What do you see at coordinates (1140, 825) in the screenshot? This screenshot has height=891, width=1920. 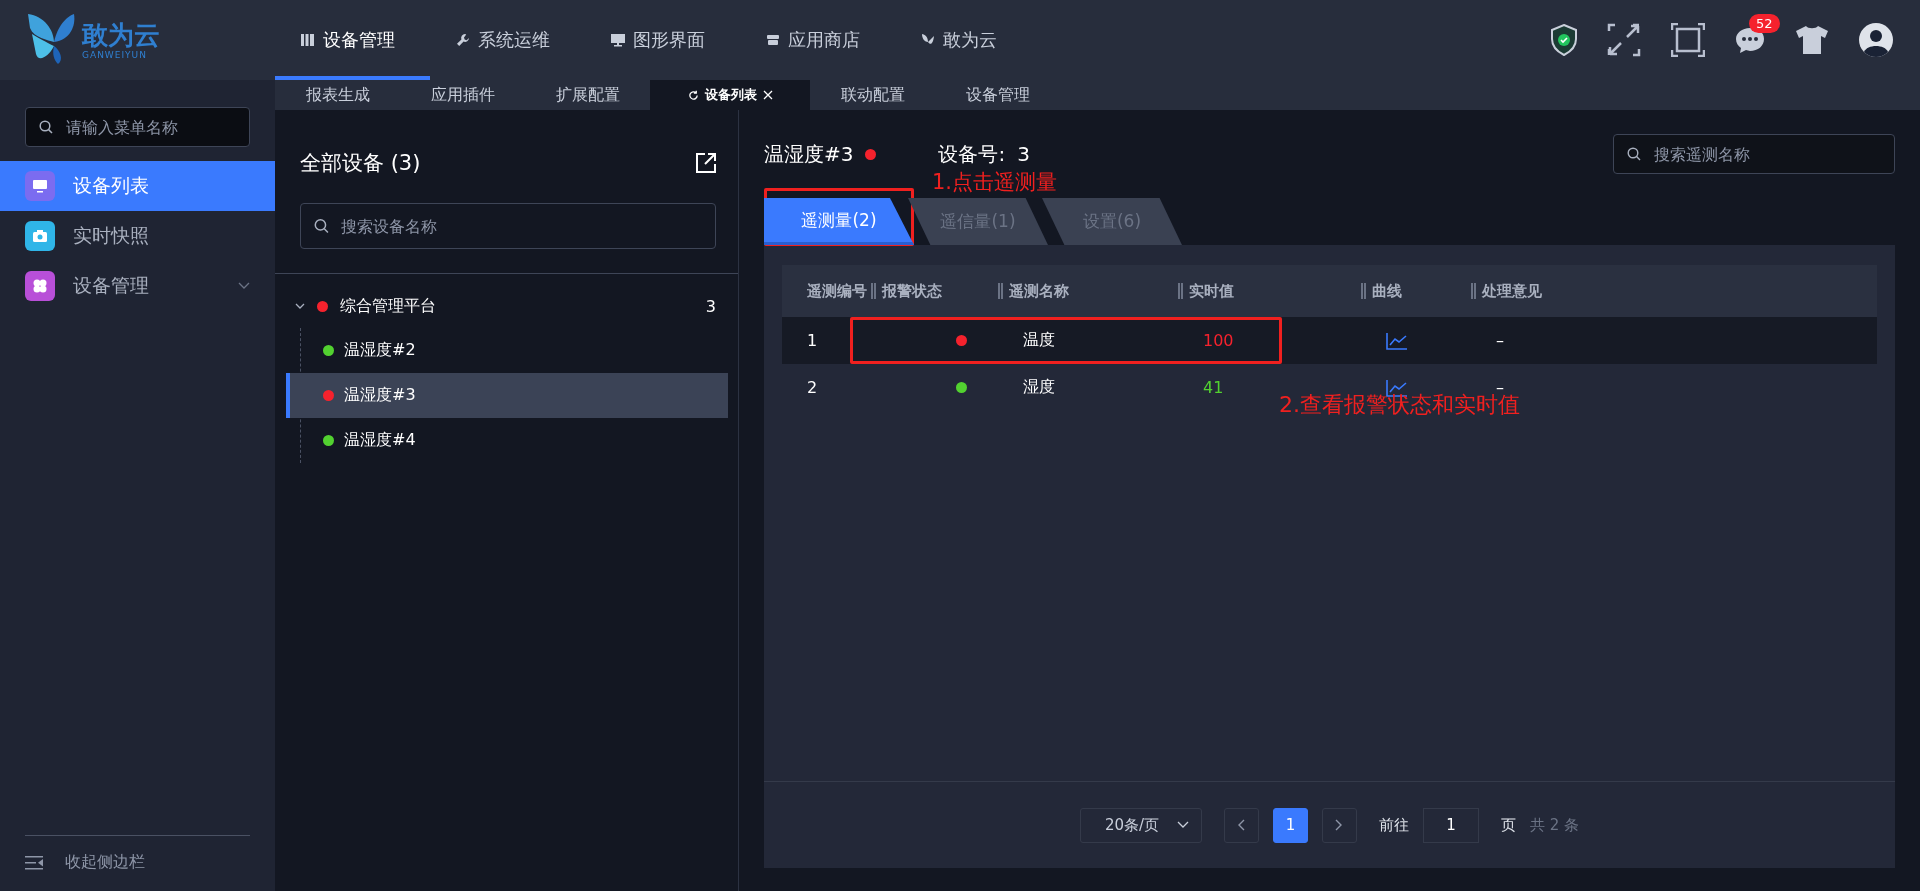 I see `page-size-select: 20条/页` at bounding box center [1140, 825].